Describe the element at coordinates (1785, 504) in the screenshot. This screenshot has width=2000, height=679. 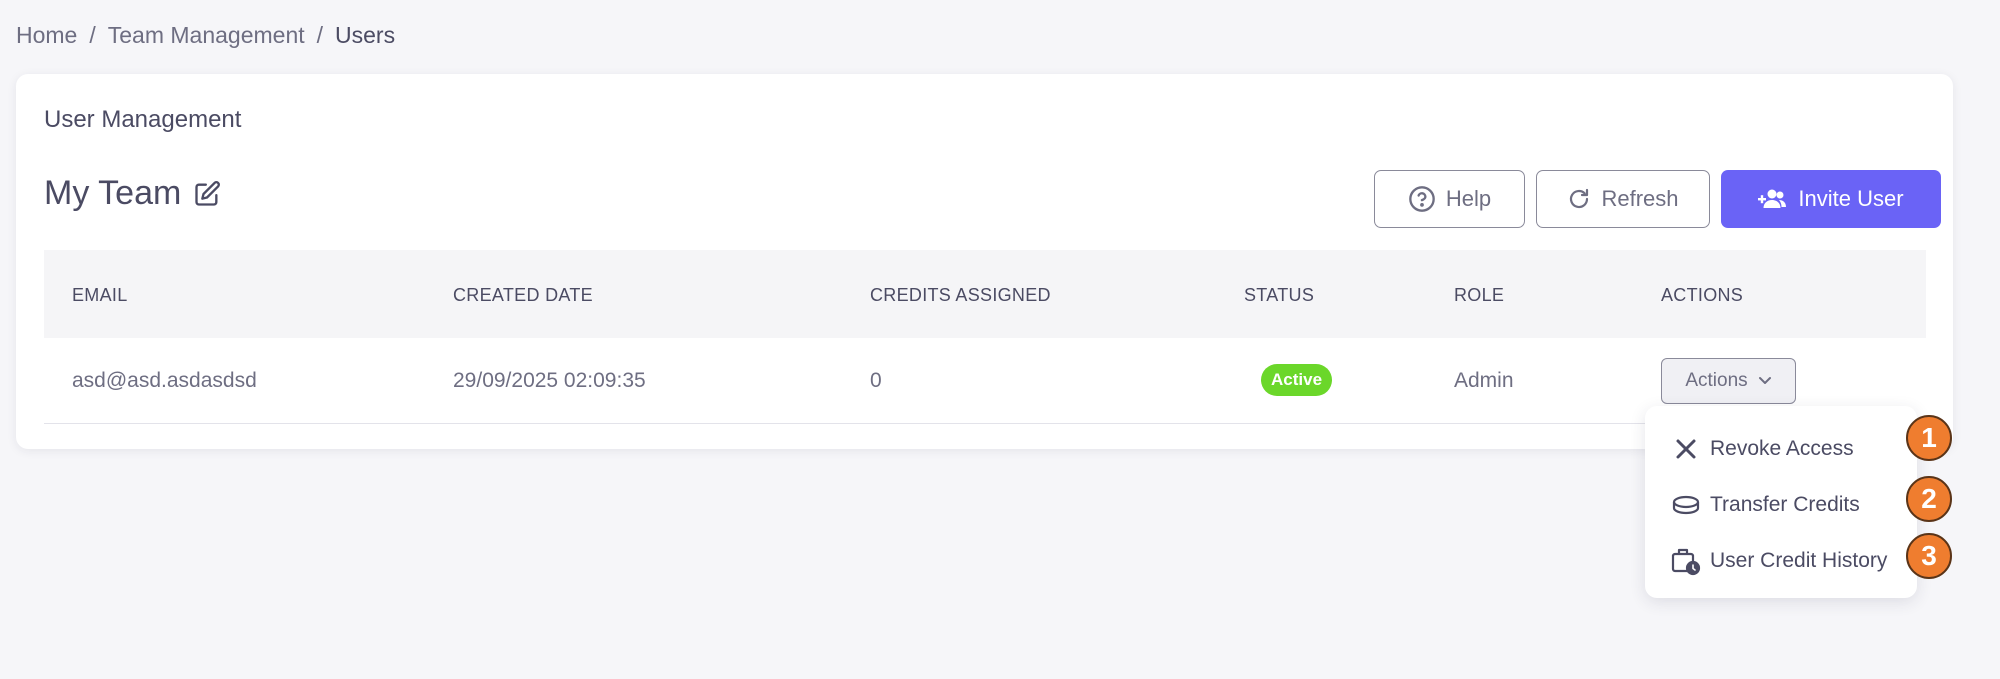
I see `menu-item-label: Transfer Credits` at that location.